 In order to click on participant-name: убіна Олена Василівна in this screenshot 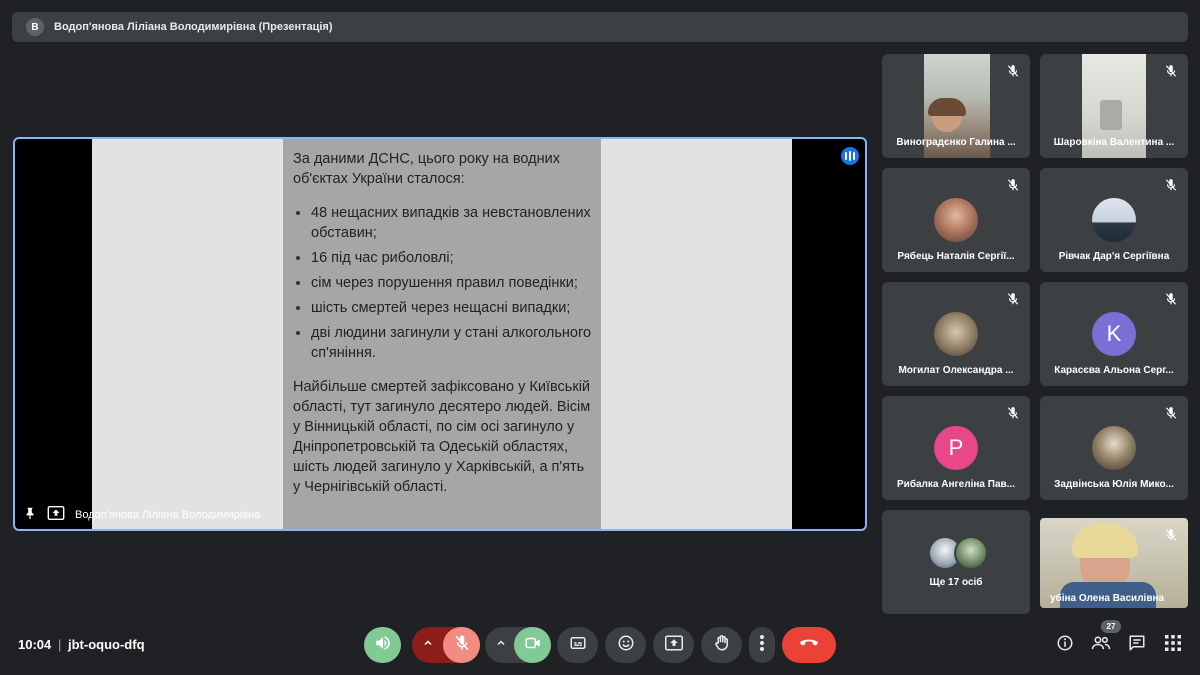, I will do `click(1107, 598)`.